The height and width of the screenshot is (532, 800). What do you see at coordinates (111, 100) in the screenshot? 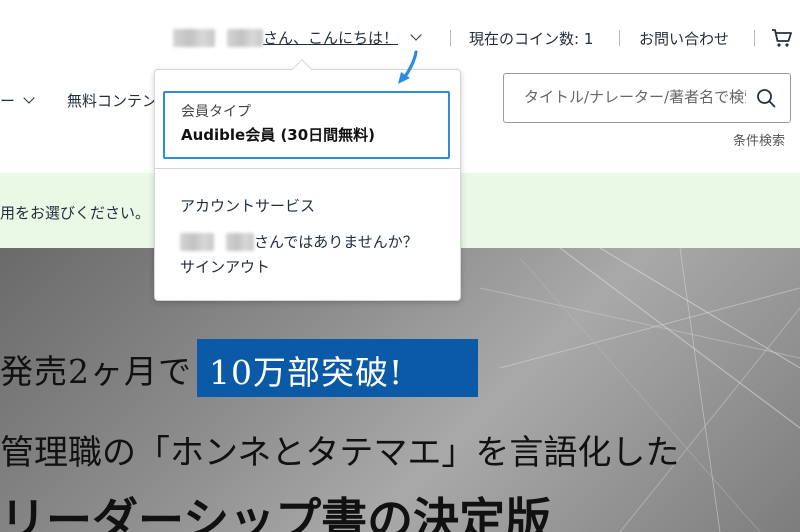
I see `nav-free-content: 無料コンテンツ` at bounding box center [111, 100].